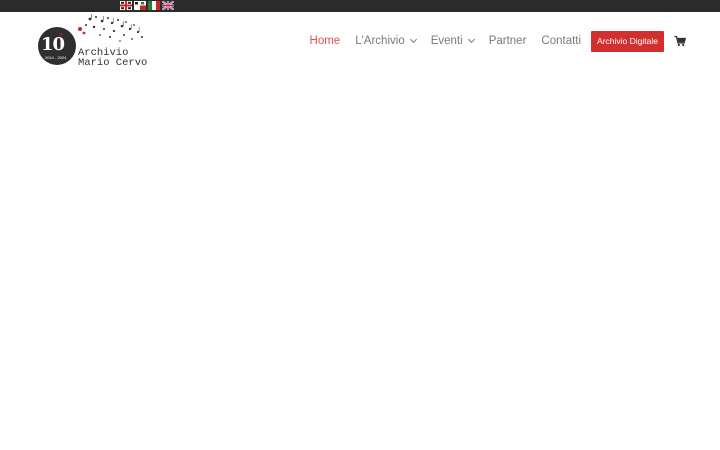  What do you see at coordinates (140, 5) in the screenshot?
I see `flag-sardinia-alt-icon` at bounding box center [140, 5].